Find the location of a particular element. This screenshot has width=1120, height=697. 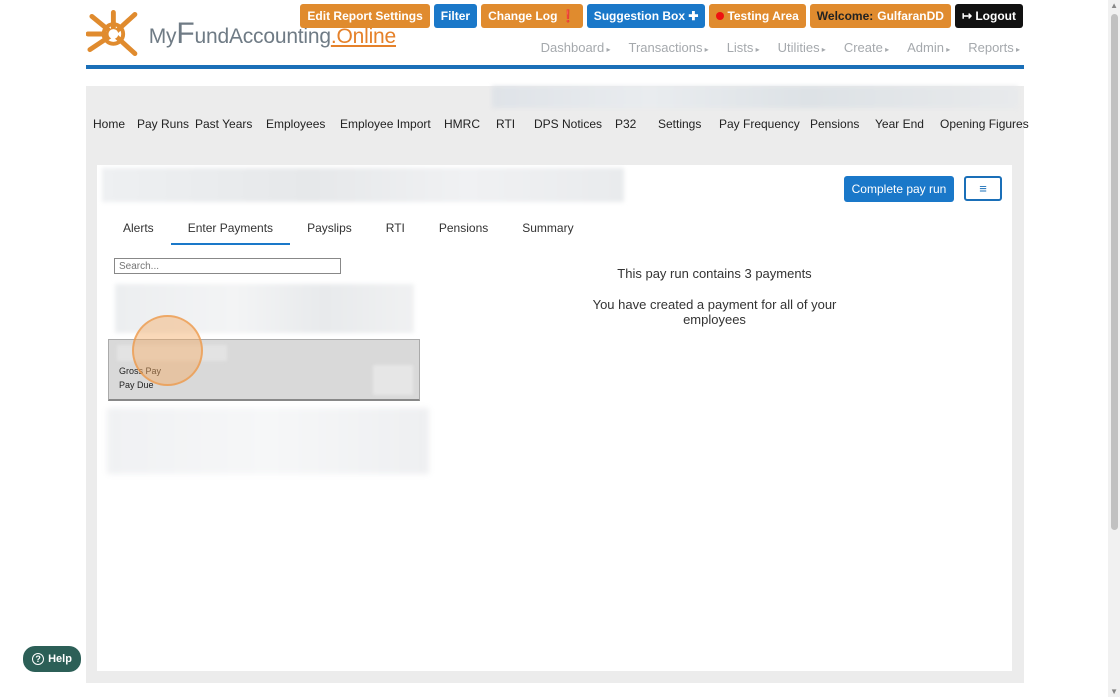

nav-lists: Lists is located at coordinates (743, 47).